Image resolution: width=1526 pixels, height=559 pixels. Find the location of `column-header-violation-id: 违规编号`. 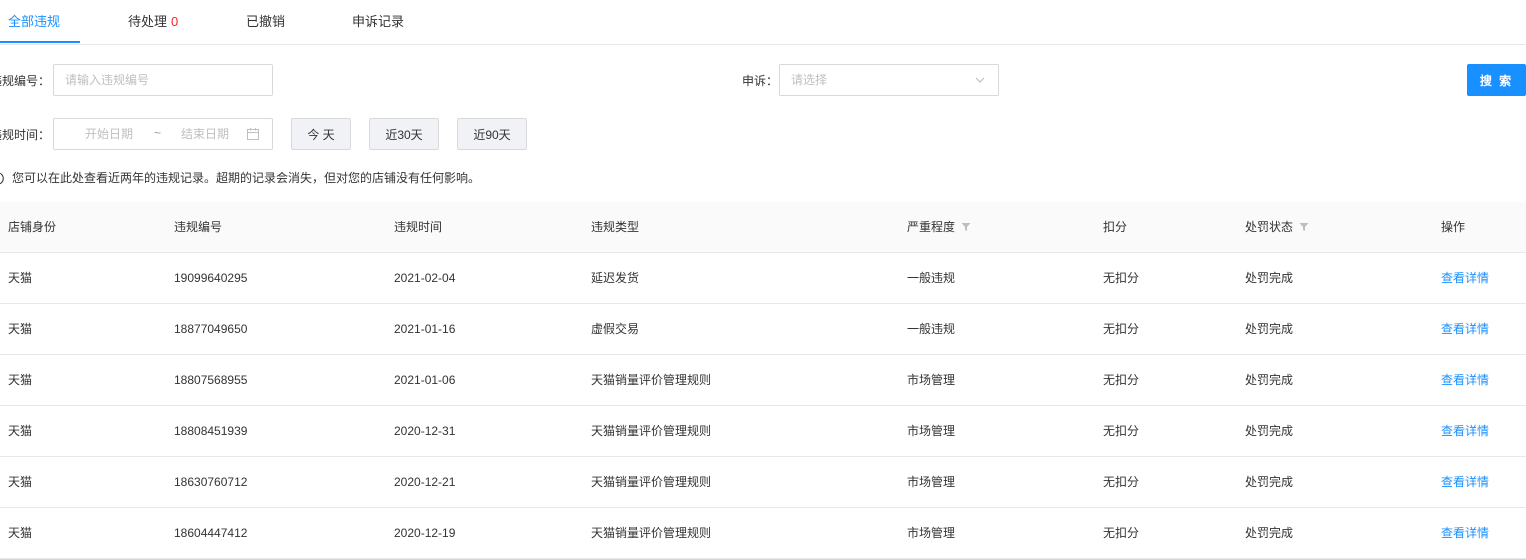

column-header-violation-id: 违规编号 is located at coordinates (198, 227).